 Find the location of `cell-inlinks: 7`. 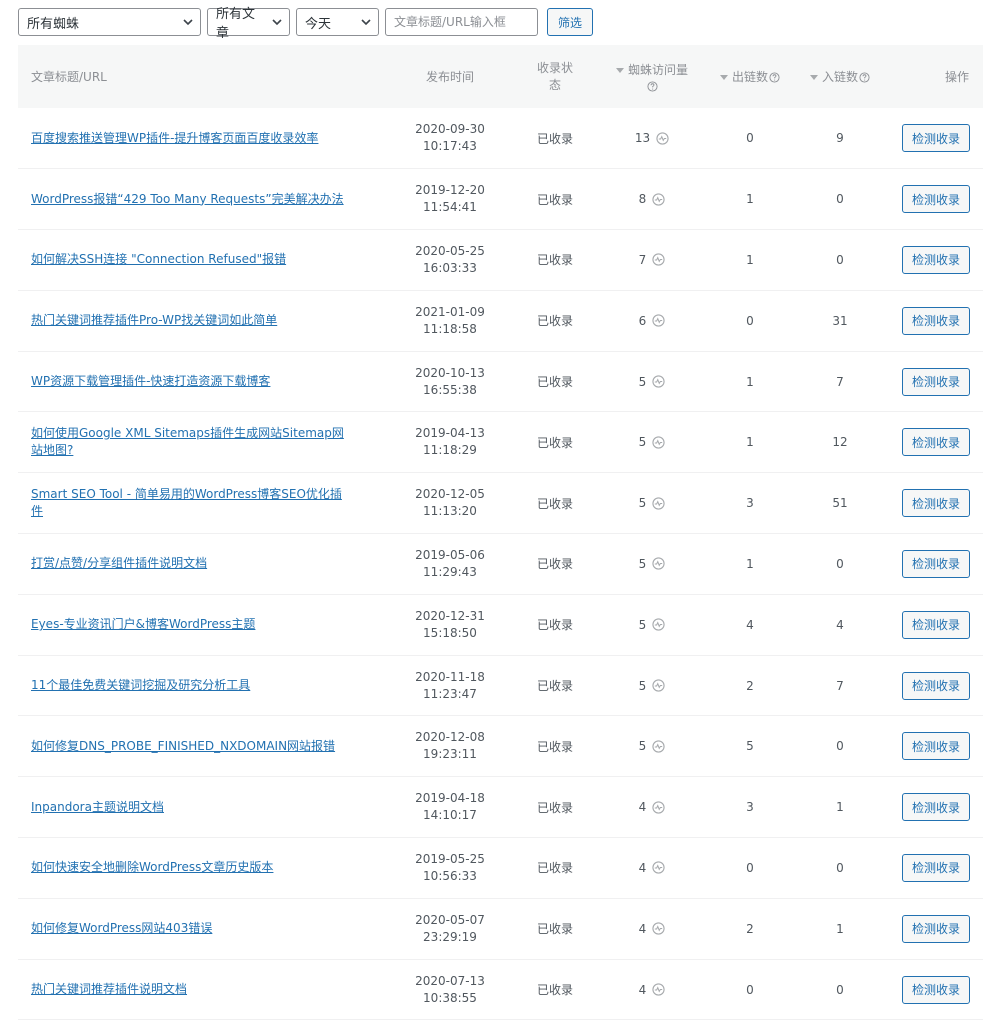

cell-inlinks: 7 is located at coordinates (840, 685).